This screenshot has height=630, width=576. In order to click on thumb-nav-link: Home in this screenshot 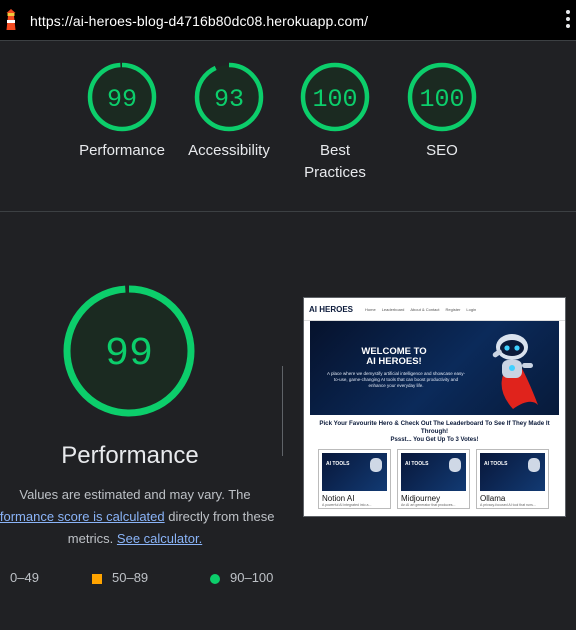, I will do `click(370, 309)`.